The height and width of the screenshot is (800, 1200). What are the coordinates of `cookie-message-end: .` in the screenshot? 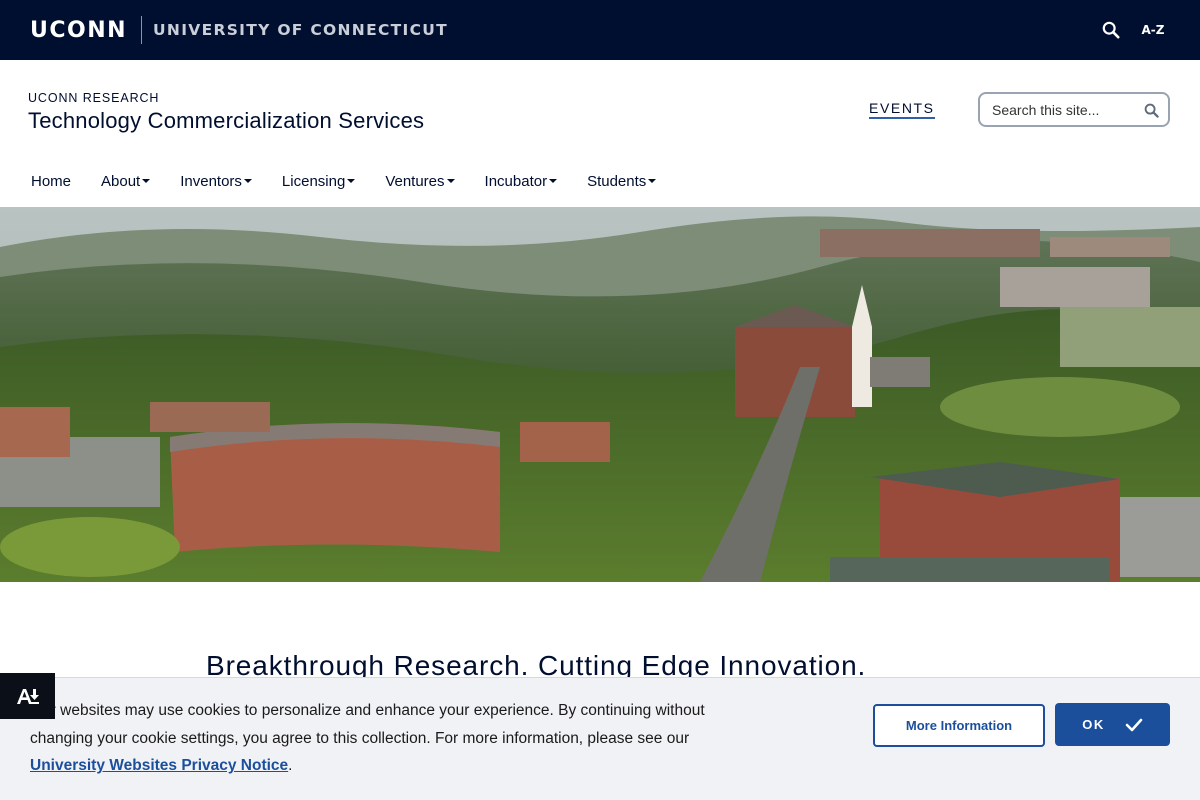 It's located at (290, 765).